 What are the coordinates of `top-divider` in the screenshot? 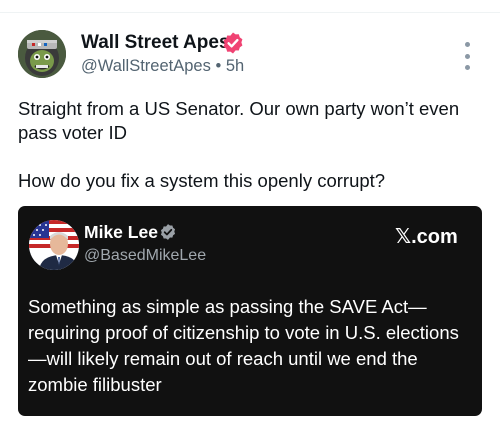 It's located at (250, 12).